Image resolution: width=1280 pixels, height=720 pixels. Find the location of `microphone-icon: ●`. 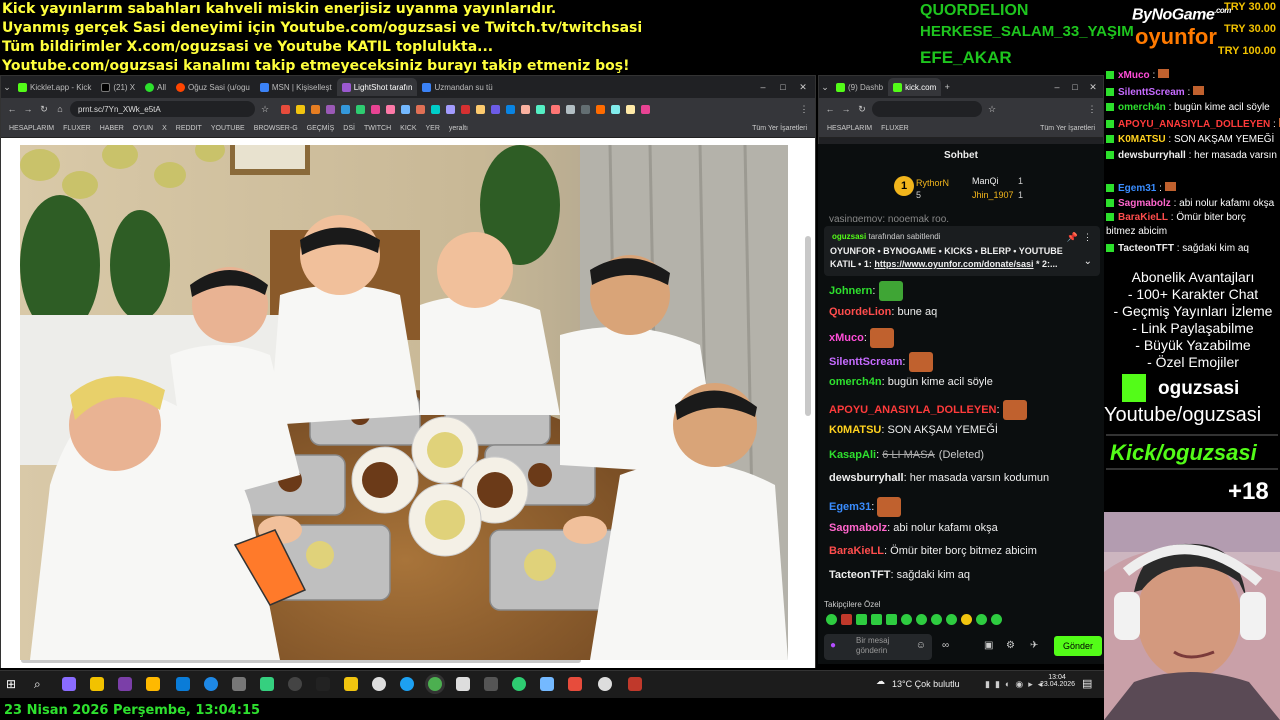

microphone-icon: ● is located at coordinates (833, 645).